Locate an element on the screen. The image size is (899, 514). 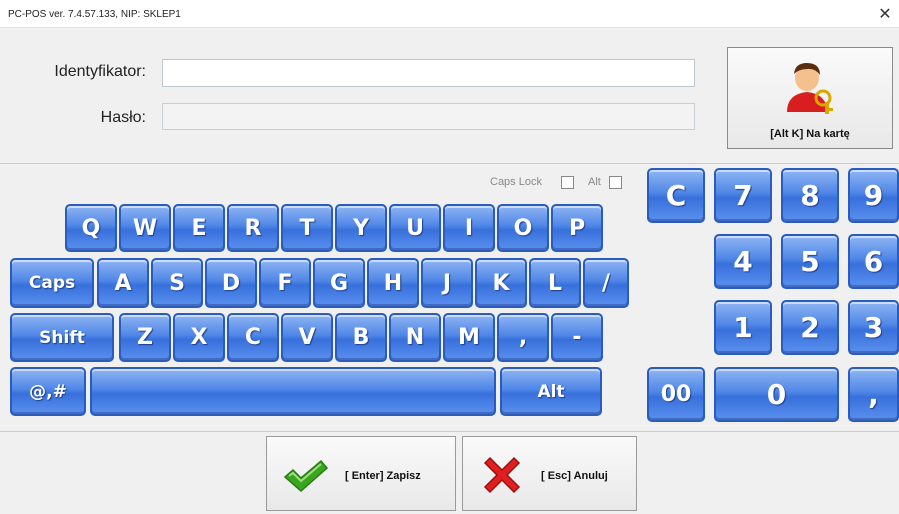
key-00: 00 is located at coordinates (676, 394).